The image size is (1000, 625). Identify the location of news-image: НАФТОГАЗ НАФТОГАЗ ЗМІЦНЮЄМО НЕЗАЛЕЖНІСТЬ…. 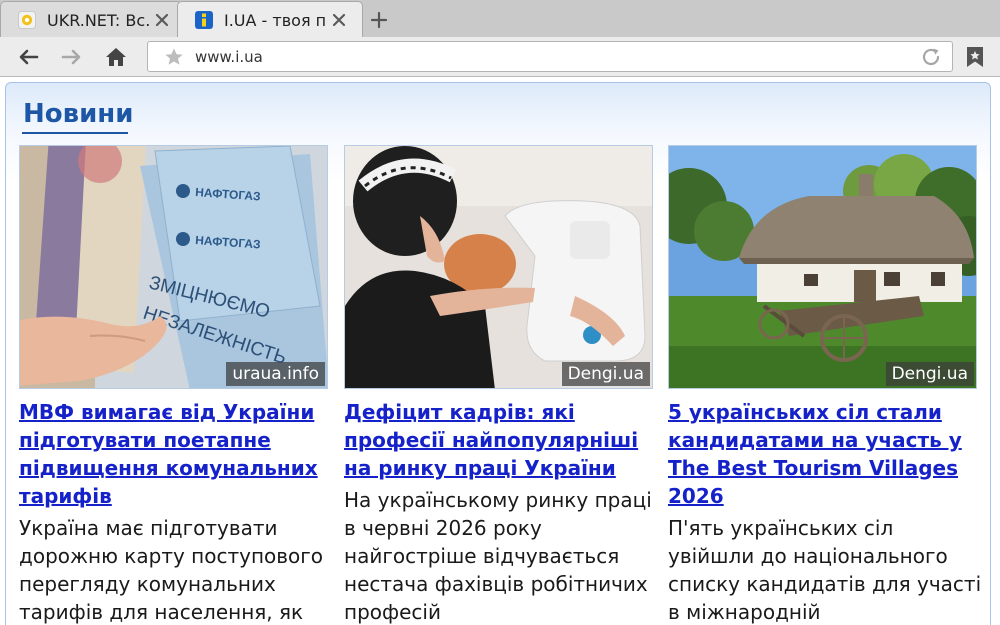
(173, 267).